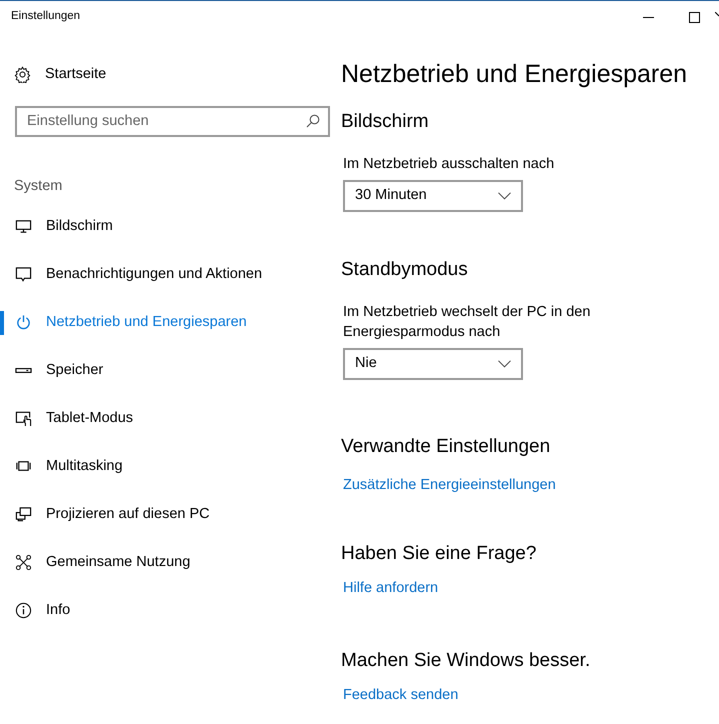  What do you see at coordinates (165, 562) in the screenshot?
I see `nav-item: Gemeinsame Nutzung` at bounding box center [165, 562].